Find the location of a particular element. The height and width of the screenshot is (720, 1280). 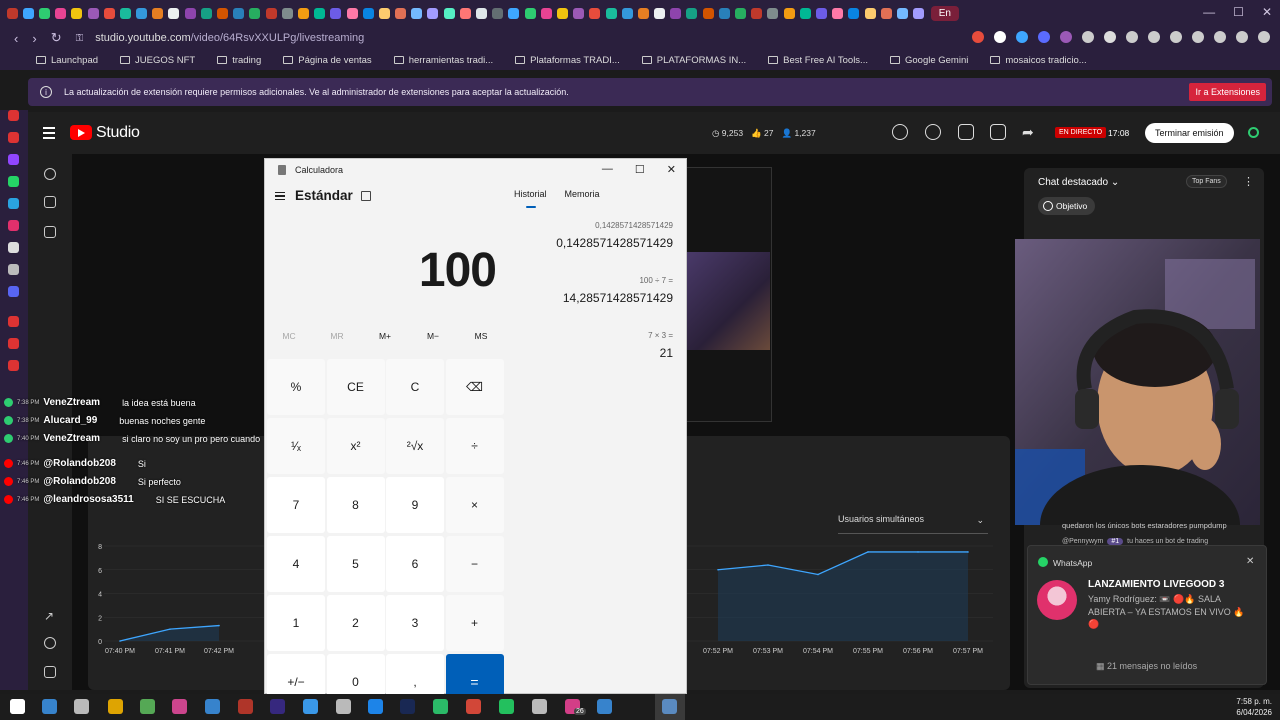

reload-icon: ↻ is located at coordinates (56, 38).